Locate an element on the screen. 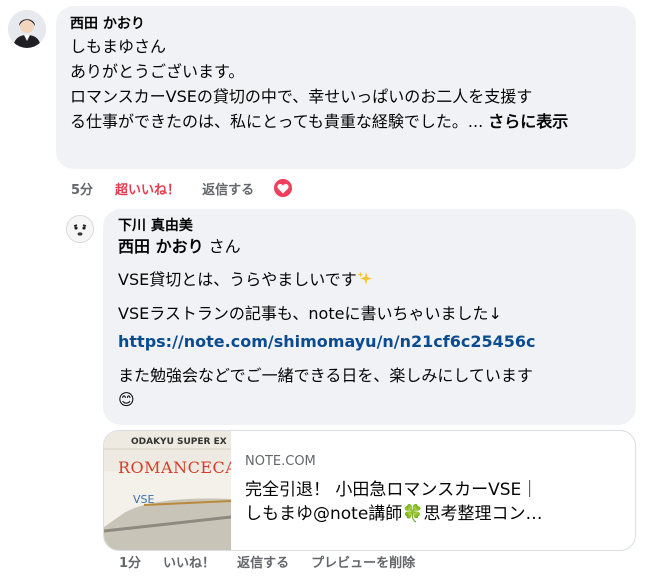 This screenshot has height=577, width=662. reply-avatar is located at coordinates (80, 229).